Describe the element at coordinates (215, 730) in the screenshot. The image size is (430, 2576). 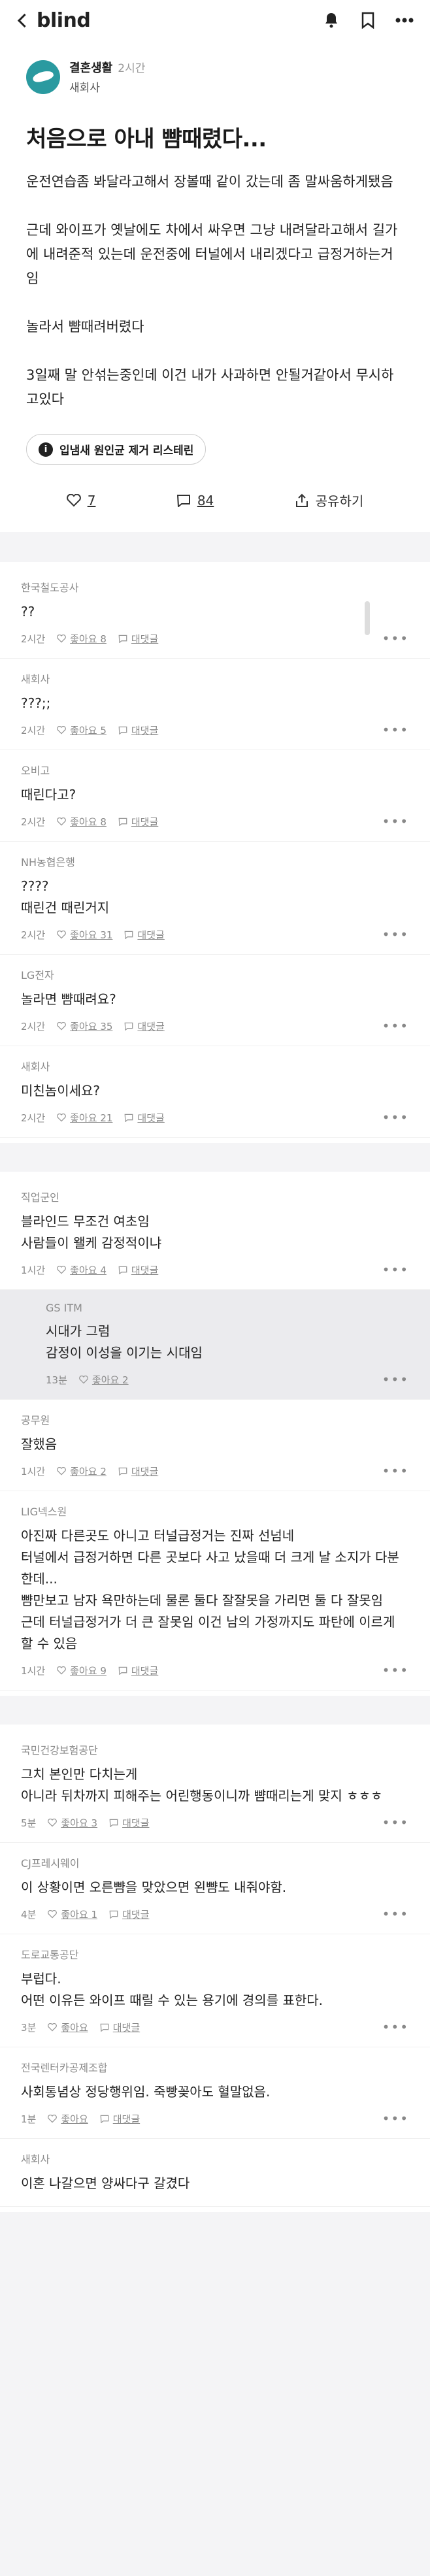
I see `comment-footer: 2시간 좋아요 5 대댓글 •••` at that location.